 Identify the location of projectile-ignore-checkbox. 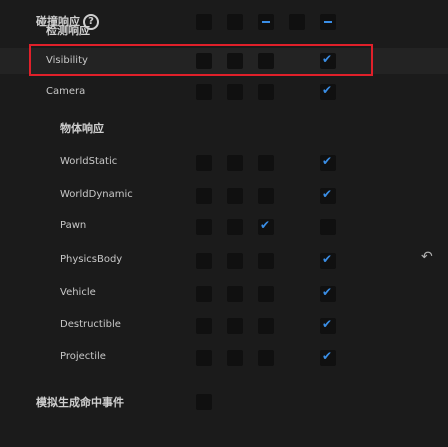
(204, 358).